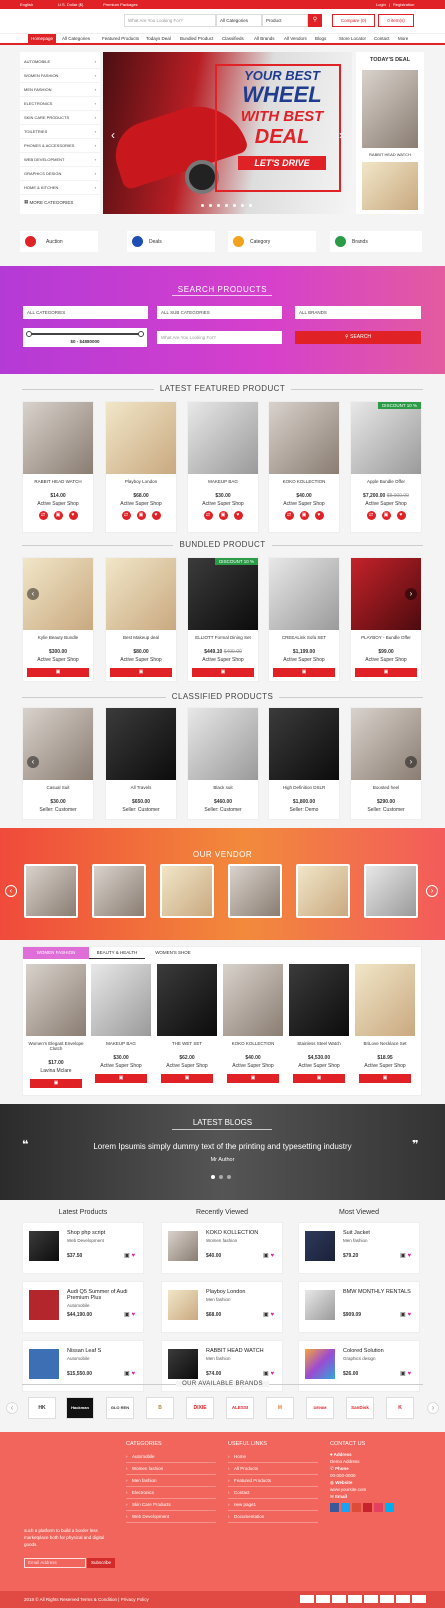 Image resolution: width=445 pixels, height=1608 pixels. I want to click on carousel-next-icon: ›, so click(411, 594).